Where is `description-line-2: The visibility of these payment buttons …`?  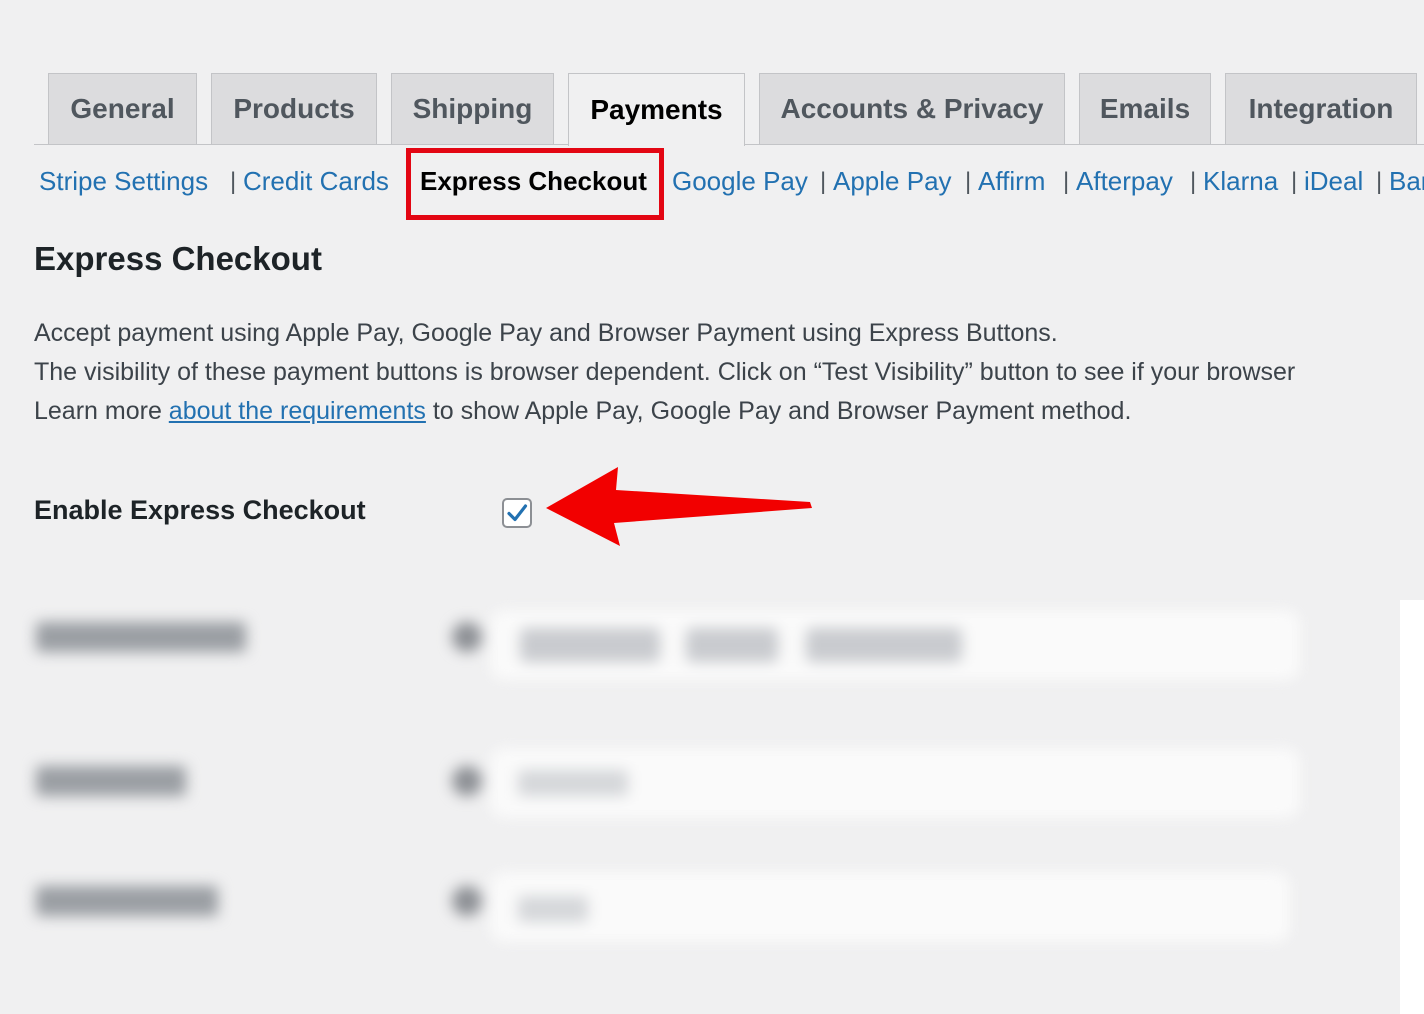 description-line-2: The visibility of these payment buttons … is located at coordinates (665, 372).